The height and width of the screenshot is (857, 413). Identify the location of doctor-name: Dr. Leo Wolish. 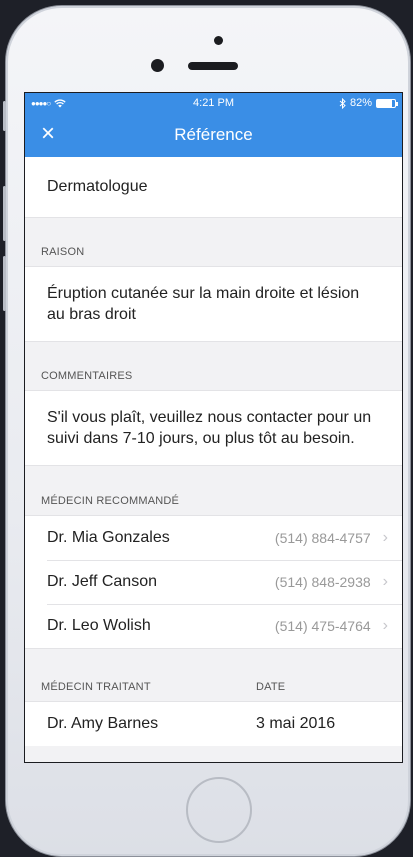
(99, 625).